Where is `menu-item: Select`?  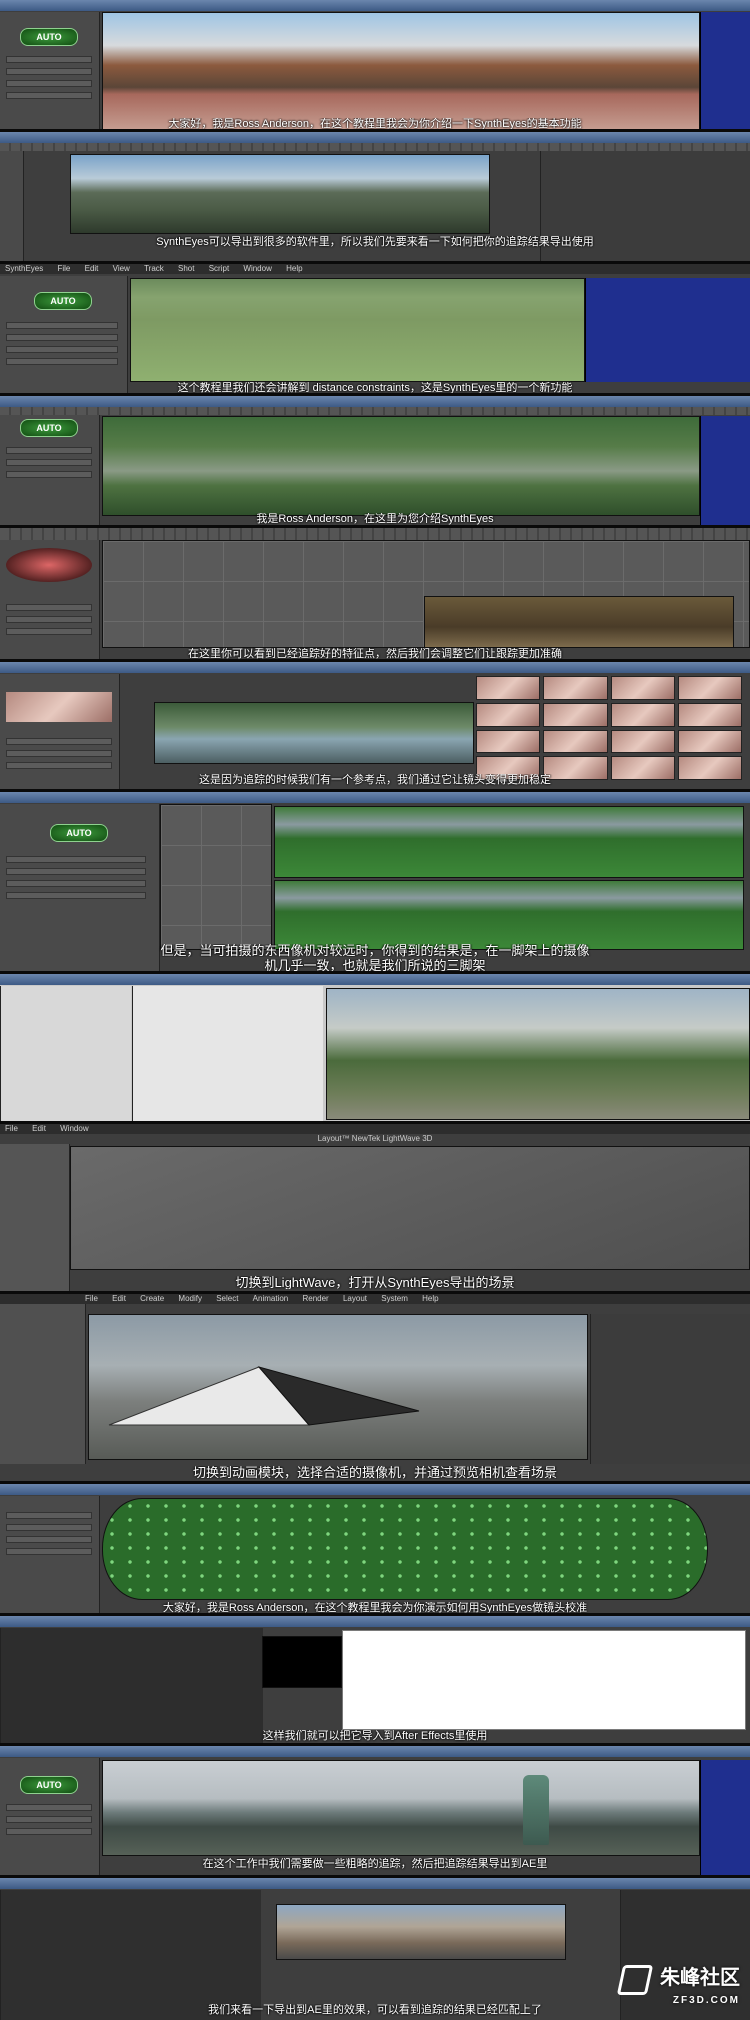
menu-item: Select is located at coordinates (227, 1298).